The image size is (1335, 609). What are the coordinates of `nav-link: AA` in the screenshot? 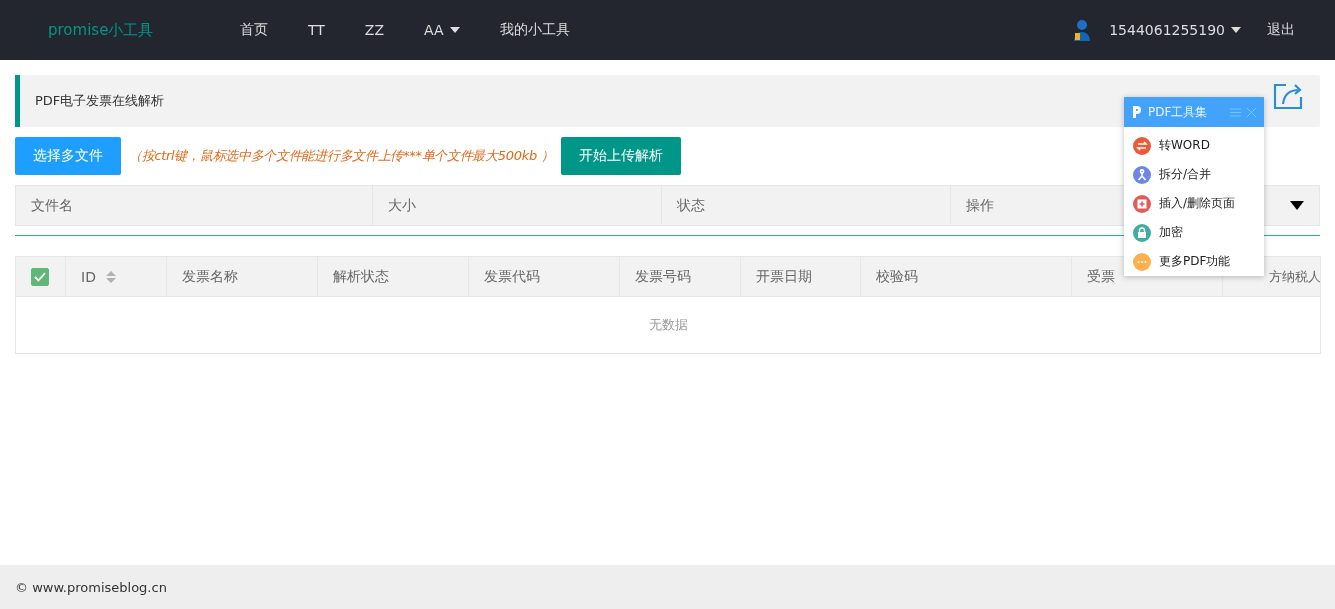 It's located at (442, 30).